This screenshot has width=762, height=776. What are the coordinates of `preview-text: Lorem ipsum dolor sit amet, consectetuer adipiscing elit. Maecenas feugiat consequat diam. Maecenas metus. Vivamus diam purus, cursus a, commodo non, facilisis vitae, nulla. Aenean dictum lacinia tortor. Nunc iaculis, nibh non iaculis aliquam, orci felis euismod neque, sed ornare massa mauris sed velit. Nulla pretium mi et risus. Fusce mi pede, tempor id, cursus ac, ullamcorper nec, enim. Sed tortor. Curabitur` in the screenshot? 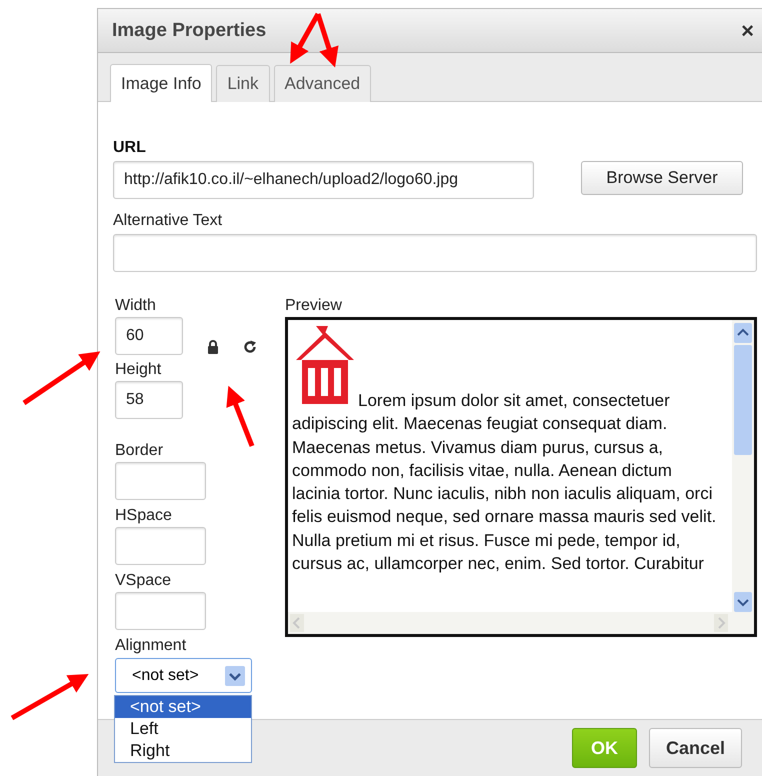 It's located at (504, 482).